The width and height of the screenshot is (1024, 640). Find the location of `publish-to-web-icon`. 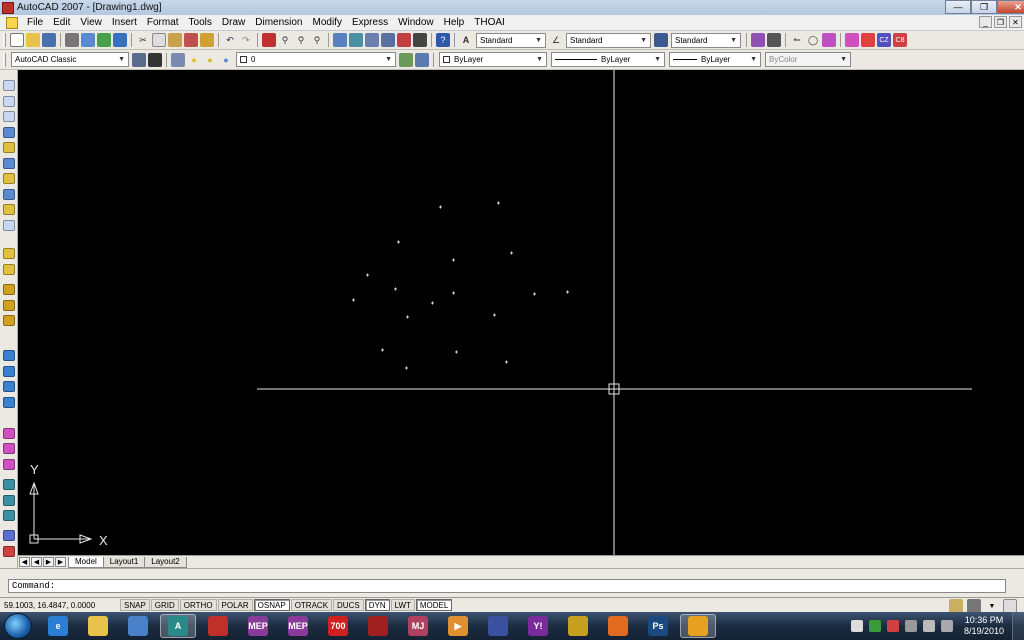

publish-to-web-icon is located at coordinates (120, 40).